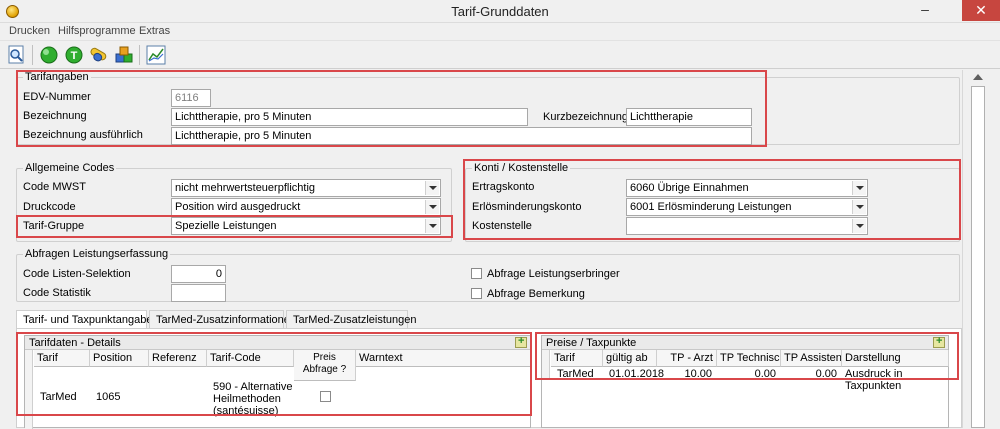 This screenshot has width=1000, height=429. Describe the element at coordinates (687, 358) in the screenshot. I see `col-tp-arzt: TP - Arzt` at that location.